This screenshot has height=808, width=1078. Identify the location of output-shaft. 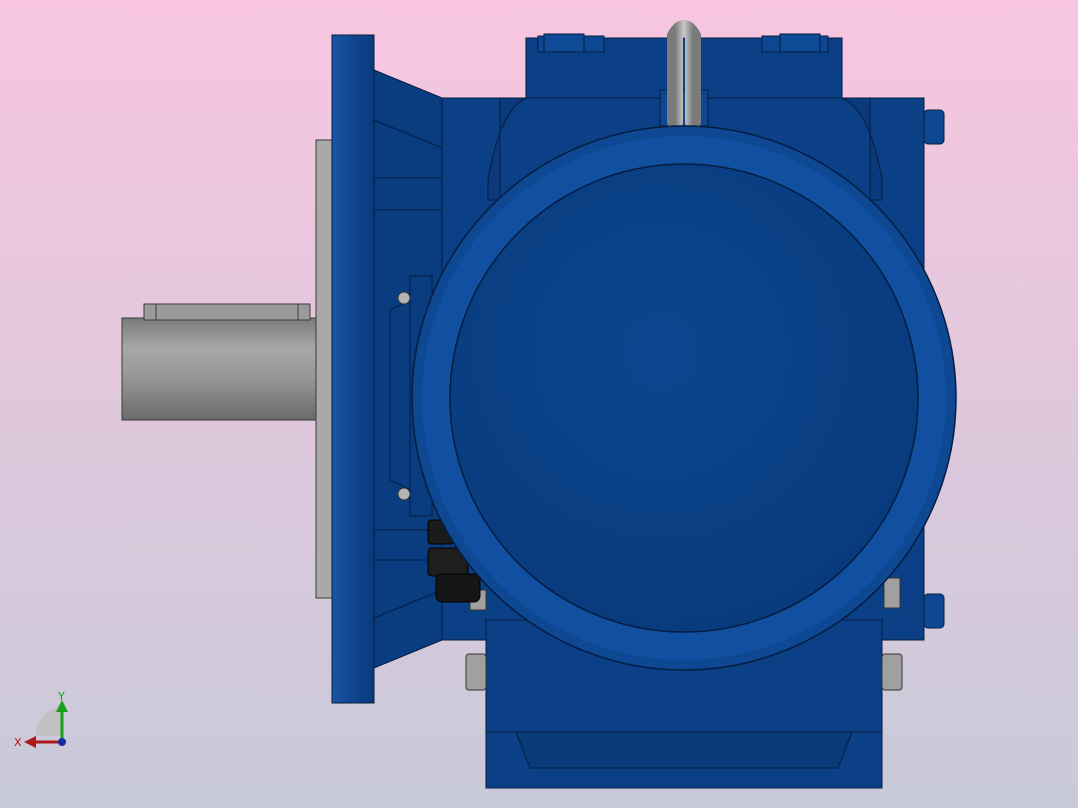
(221, 362).